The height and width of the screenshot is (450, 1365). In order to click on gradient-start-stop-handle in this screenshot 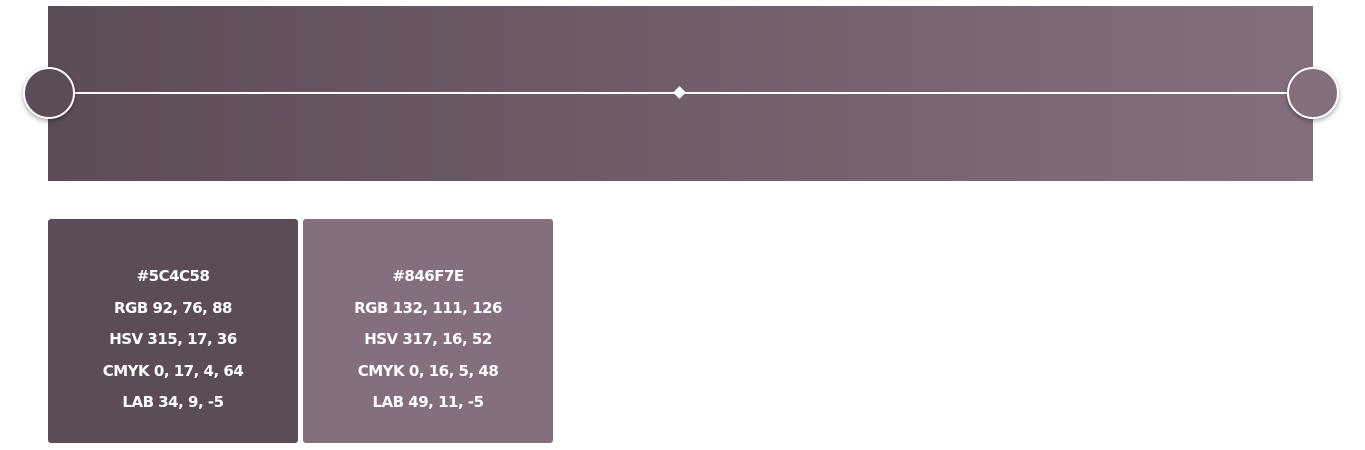, I will do `click(49, 93)`.